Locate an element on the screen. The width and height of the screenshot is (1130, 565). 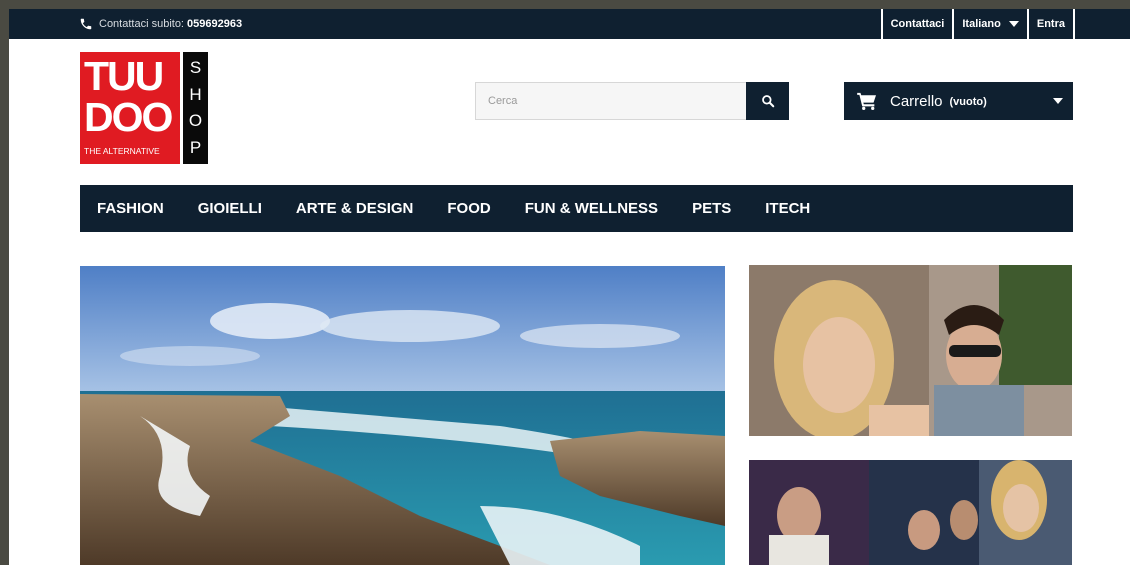
search-bar is located at coordinates (632, 101).